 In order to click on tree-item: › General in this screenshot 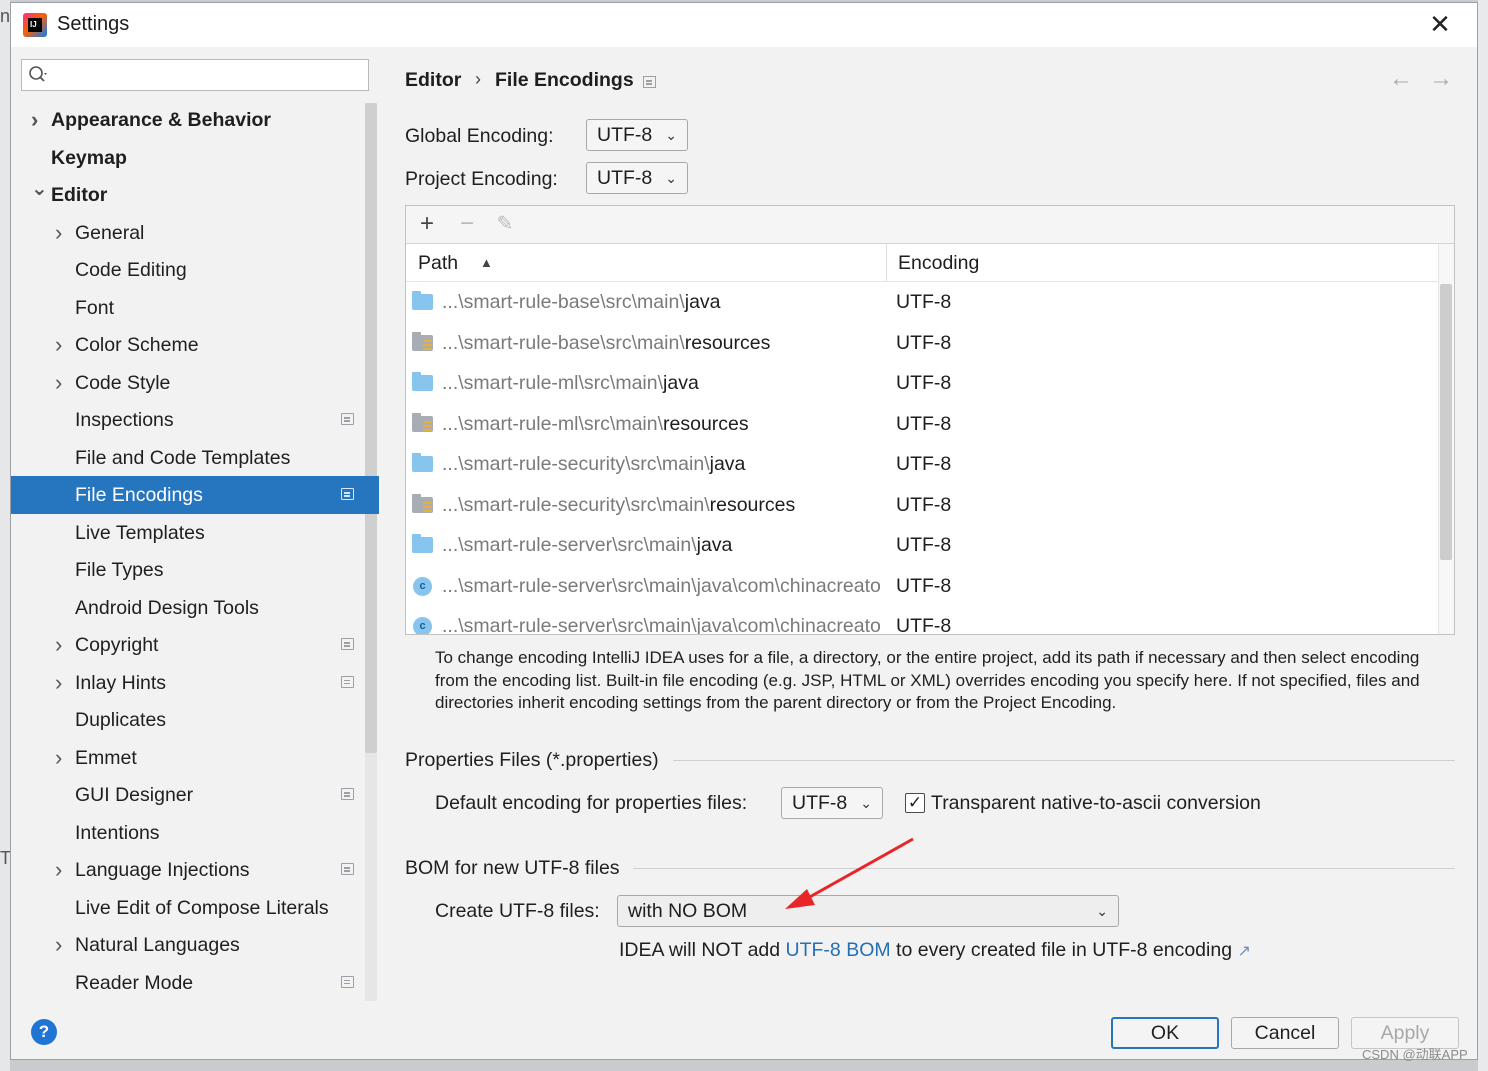, I will do `click(195, 233)`.